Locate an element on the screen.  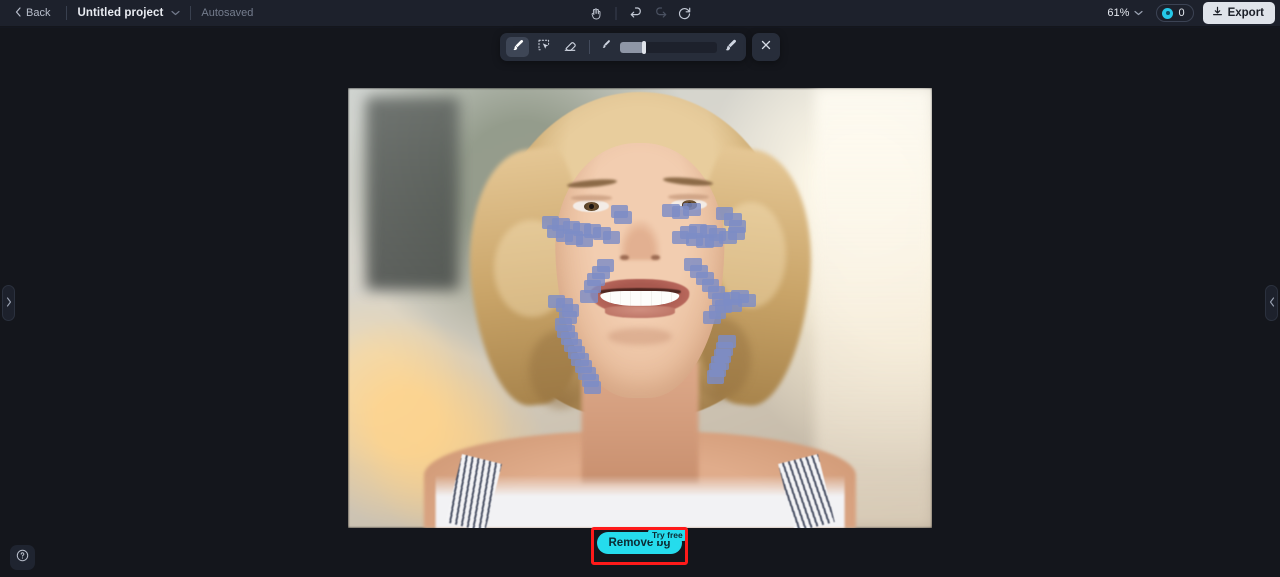
close-toolbar-button is located at coordinates (766, 47).